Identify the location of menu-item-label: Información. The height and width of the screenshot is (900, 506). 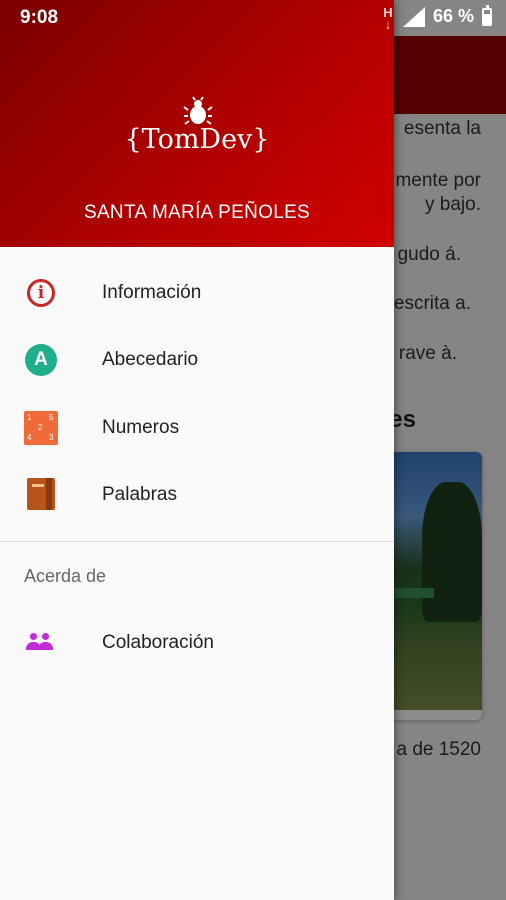
(152, 292).